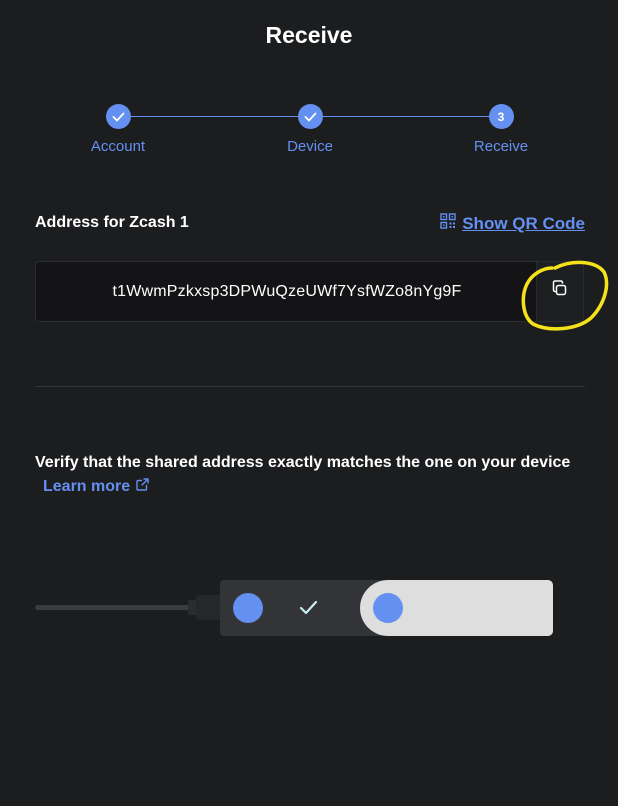 The width and height of the screenshot is (618, 806). What do you see at coordinates (118, 146) in the screenshot?
I see `step-label-account: Account` at bounding box center [118, 146].